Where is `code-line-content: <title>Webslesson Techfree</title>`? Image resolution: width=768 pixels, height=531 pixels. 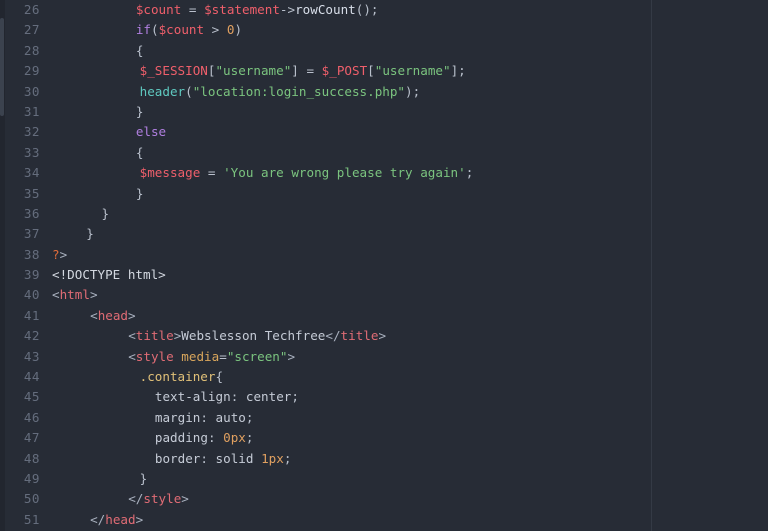
code-line-content: <title>Webslesson Techfree</title> is located at coordinates (257, 336).